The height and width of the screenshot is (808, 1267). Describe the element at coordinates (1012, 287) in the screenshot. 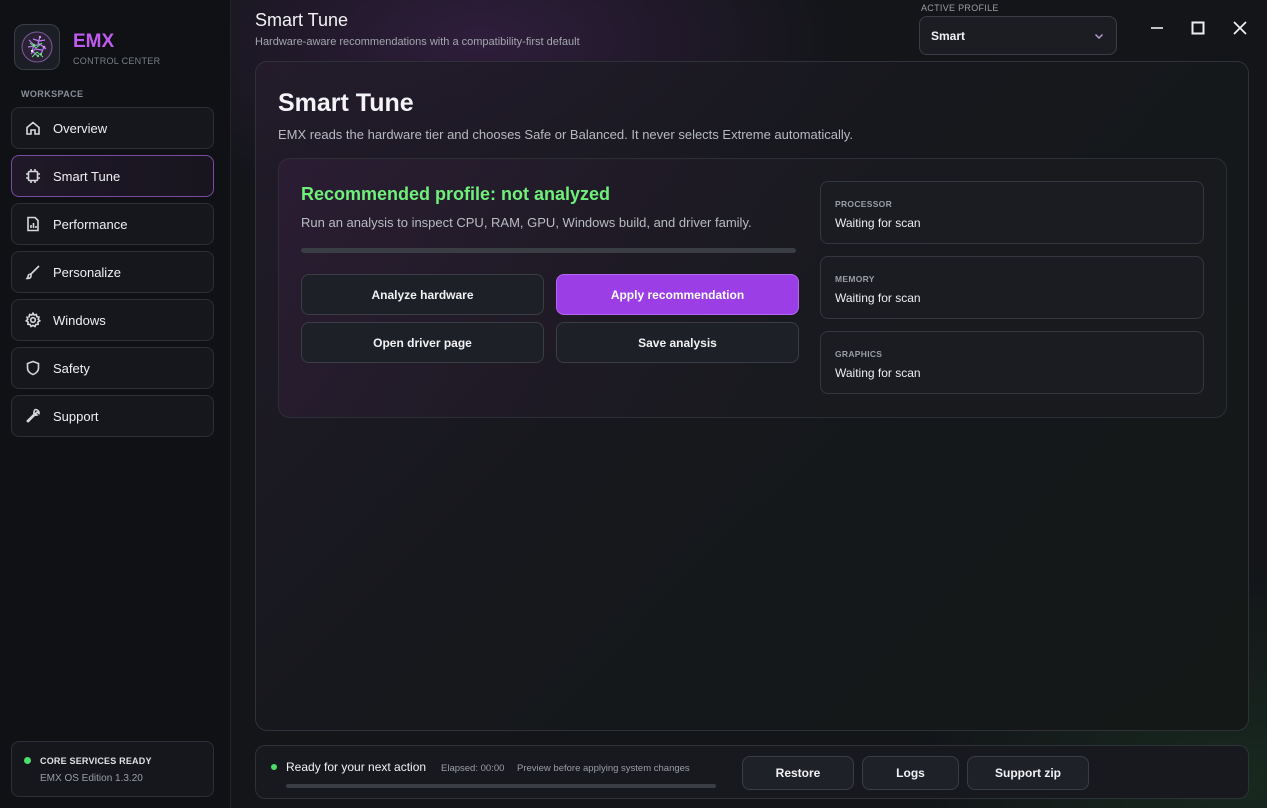

I see `memory-card: MEMORY Waiting for scan` at that location.